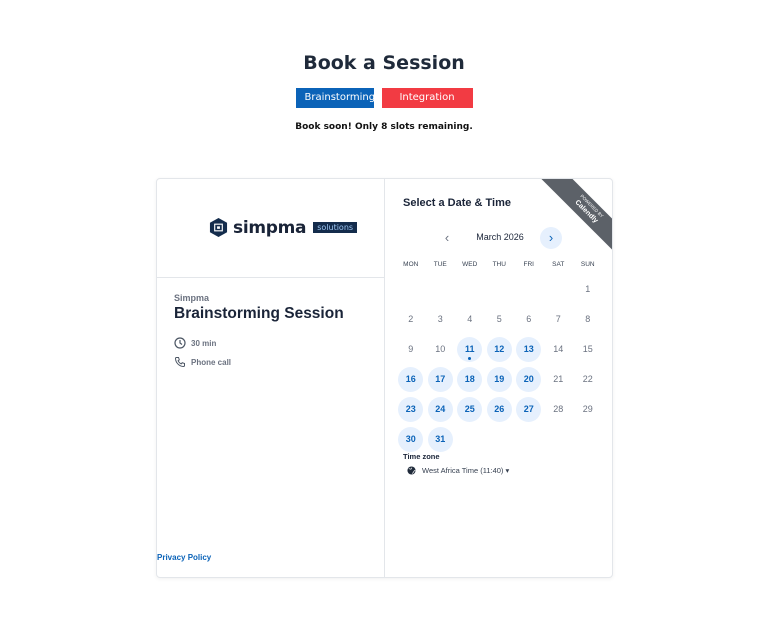 The image size is (768, 642). I want to click on weekday-thu: THU, so click(499, 264).